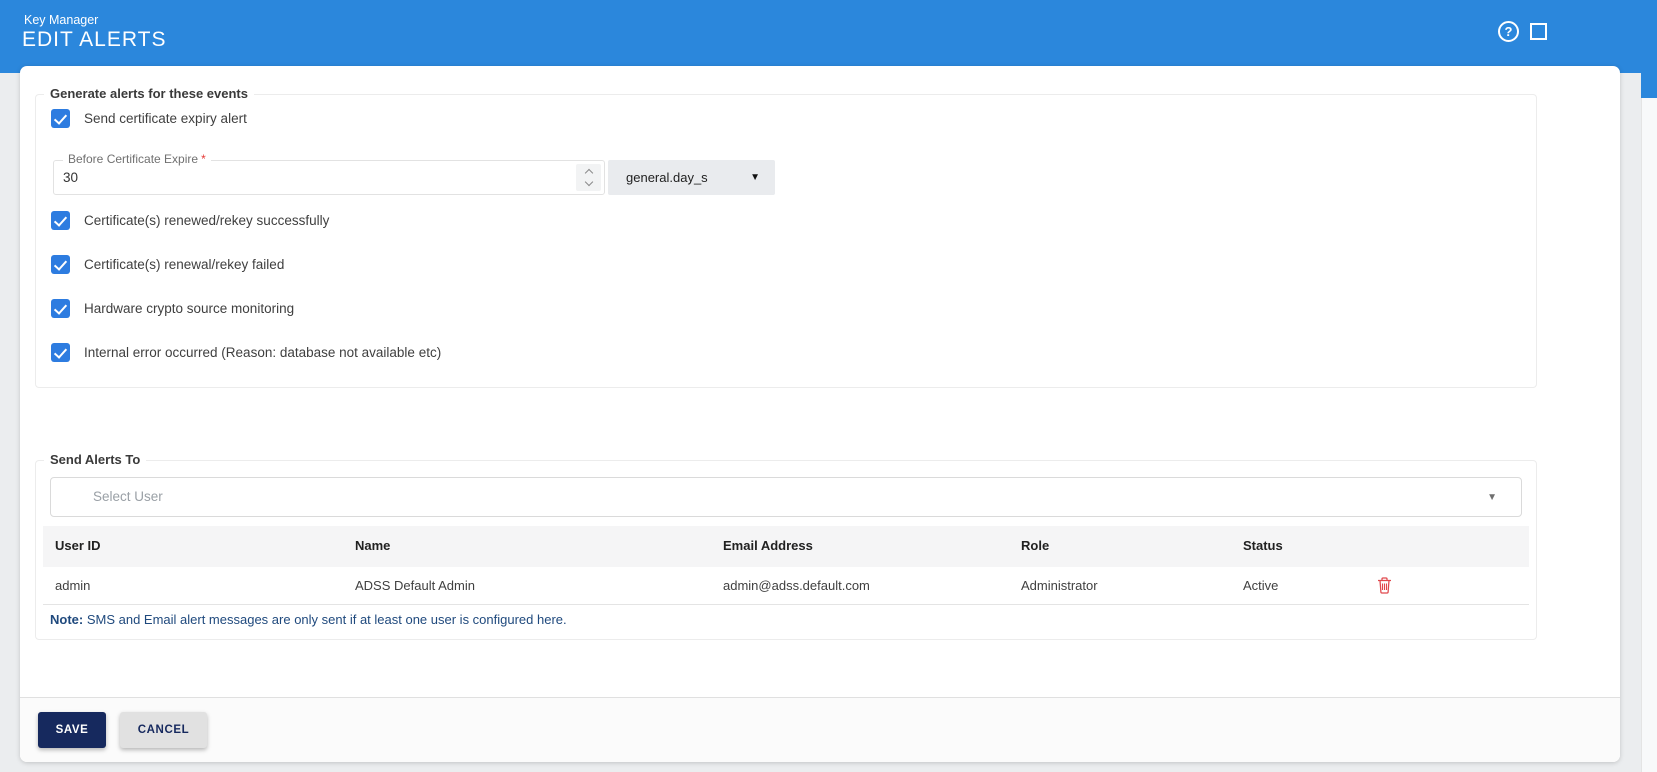 This screenshot has width=1657, height=772. What do you see at coordinates (1385, 586) in the screenshot?
I see `delete-user-icon` at bounding box center [1385, 586].